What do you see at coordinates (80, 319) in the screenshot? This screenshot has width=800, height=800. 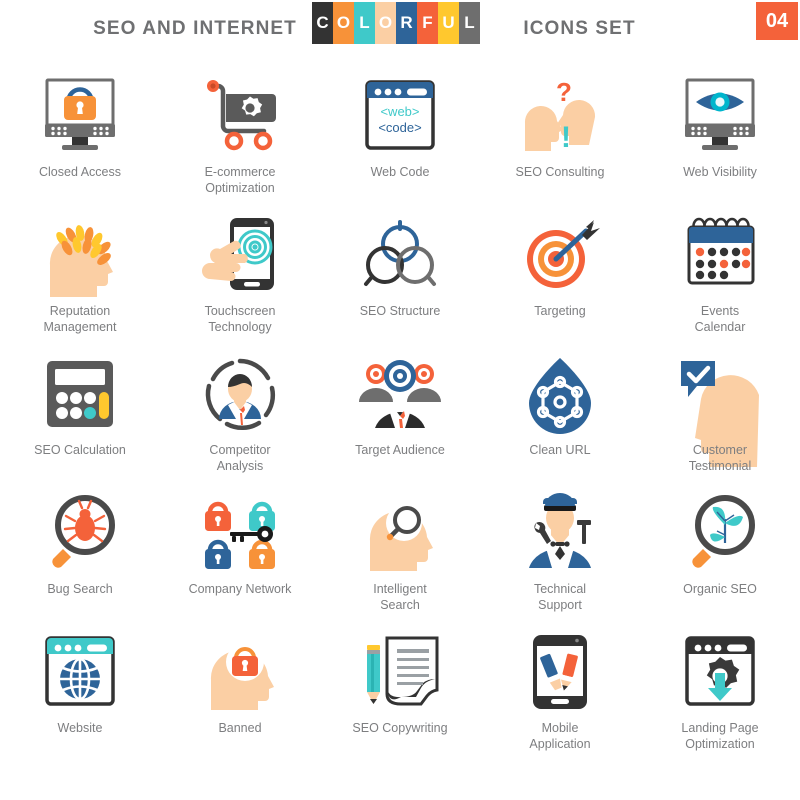 I see `icon-label: Reputation Management` at bounding box center [80, 319].